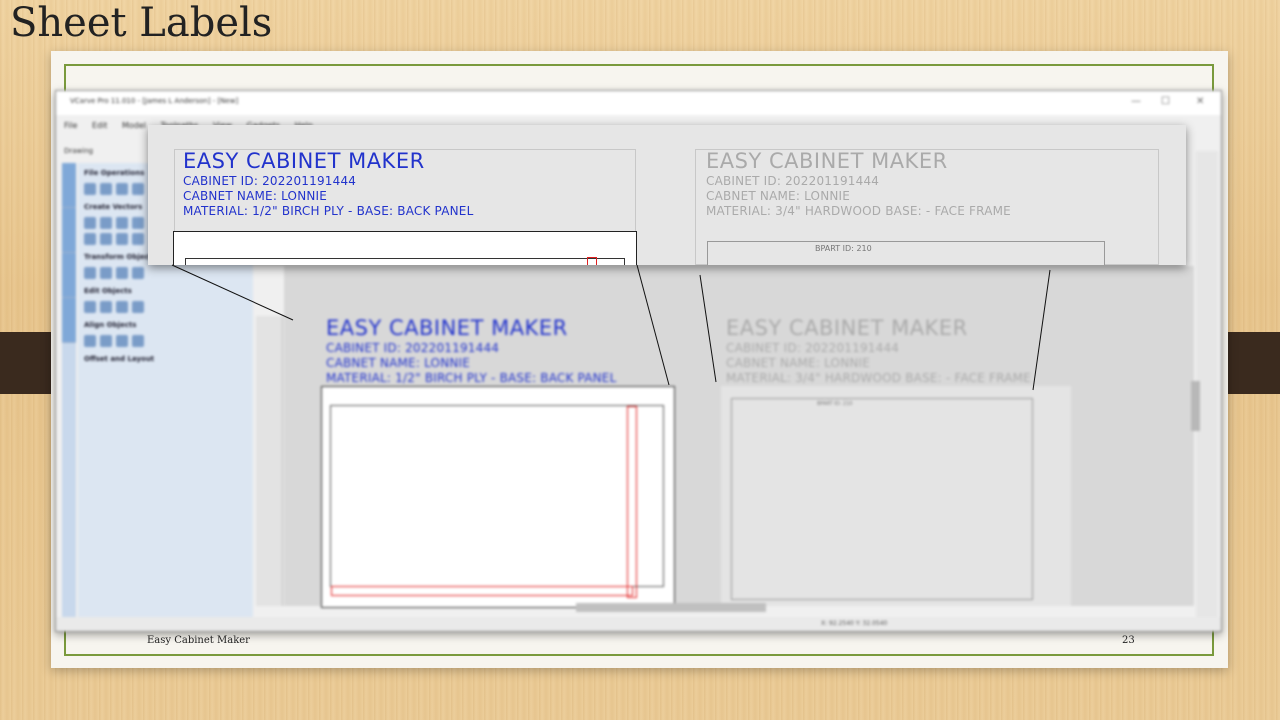 The image size is (1280, 720). I want to click on curve-tool-icon, so click(122, 239).